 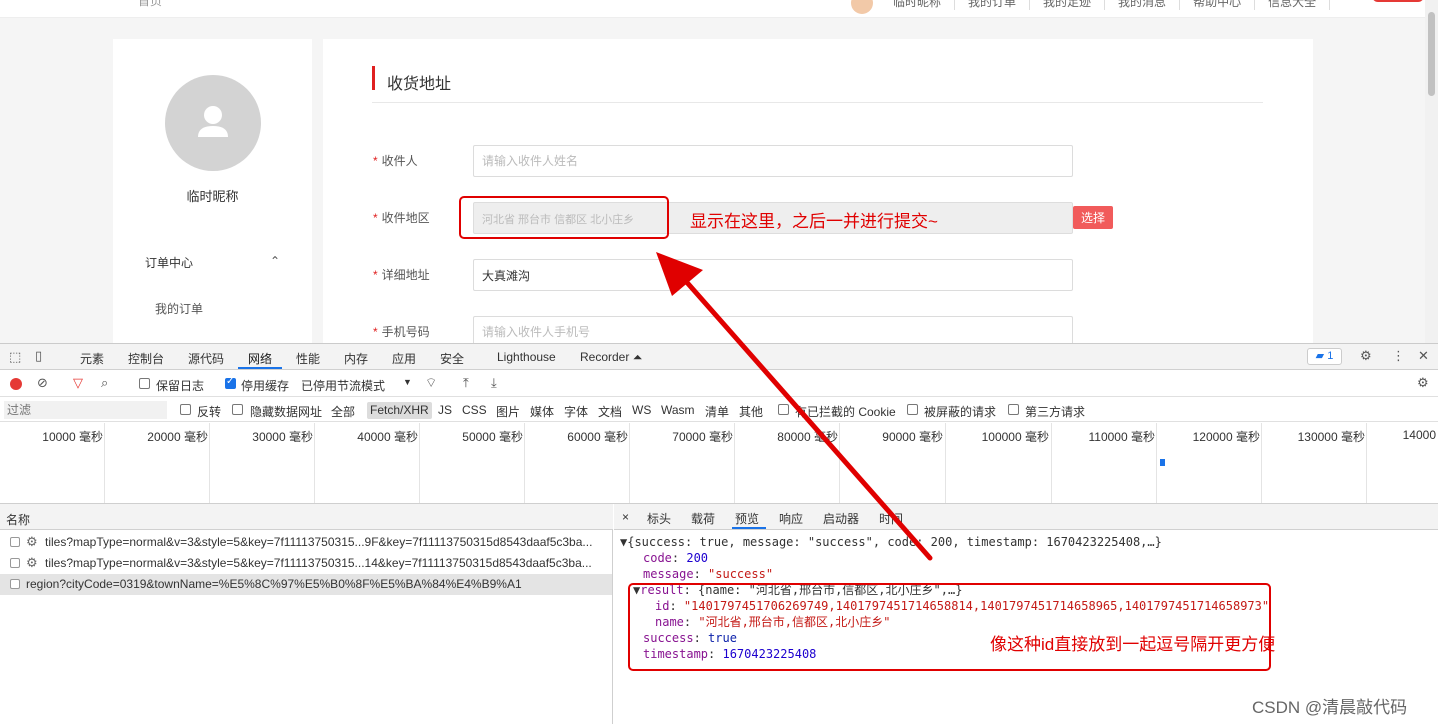 I want to click on tab-performance: 性能, so click(x=308, y=358).